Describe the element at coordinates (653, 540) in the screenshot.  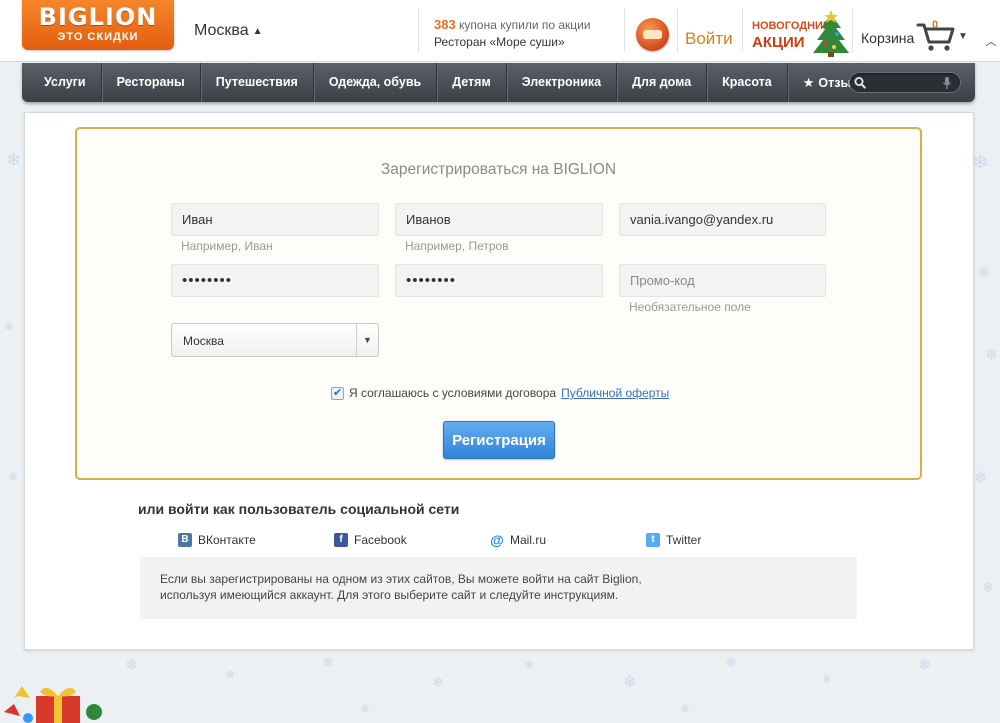
I see `twitter-icon: t` at that location.